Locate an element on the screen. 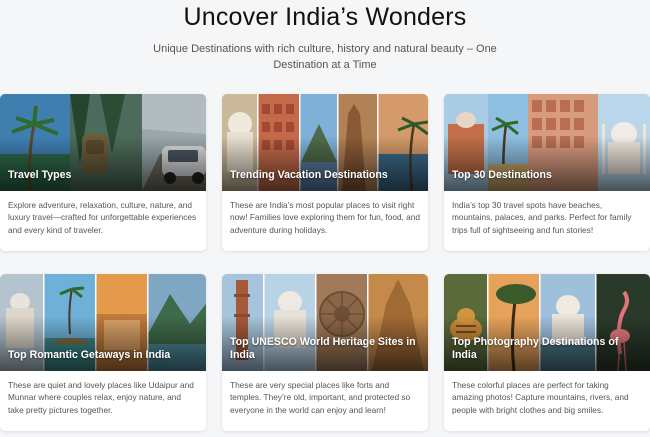 The height and width of the screenshot is (437, 650). card-image: Top 30 Destinations is located at coordinates (547, 142).